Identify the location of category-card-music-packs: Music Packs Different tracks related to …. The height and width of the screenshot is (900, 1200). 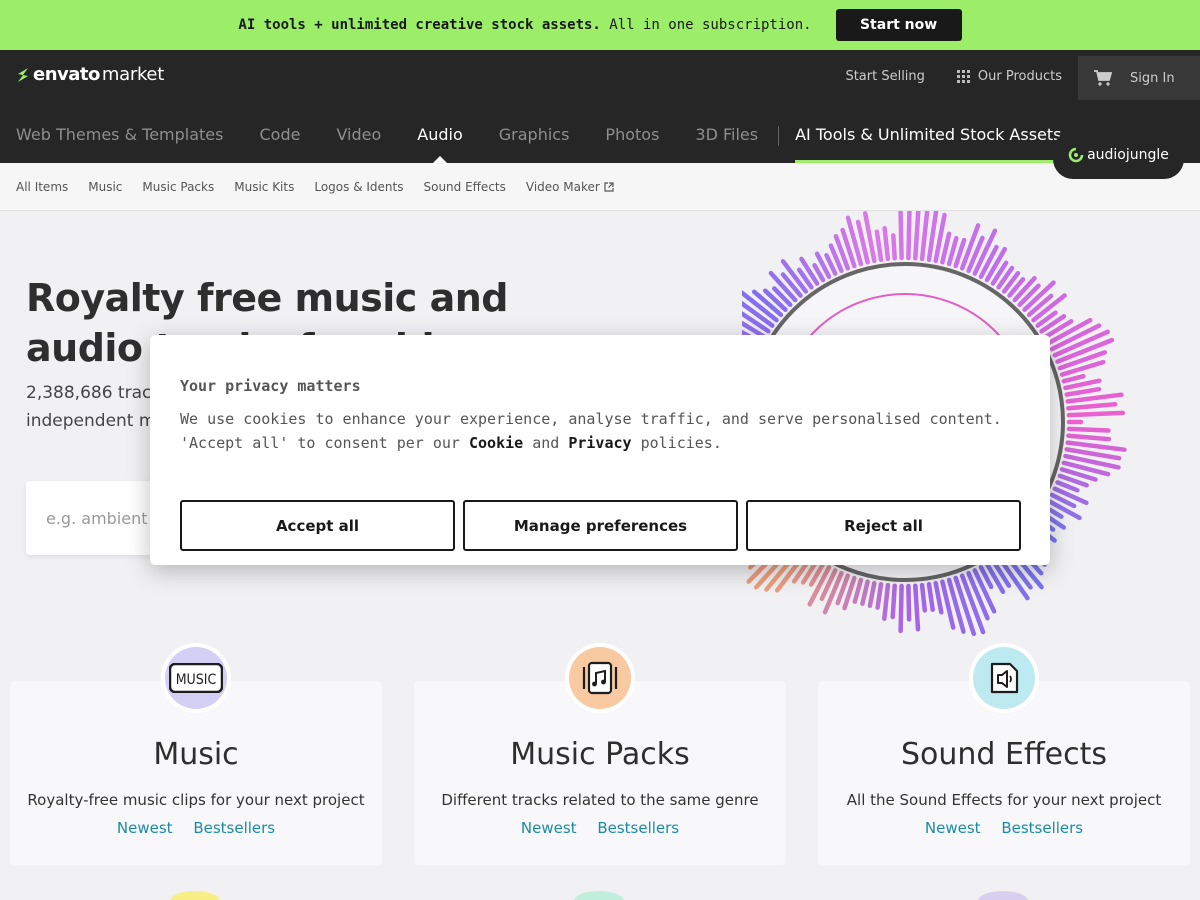
(600, 754).